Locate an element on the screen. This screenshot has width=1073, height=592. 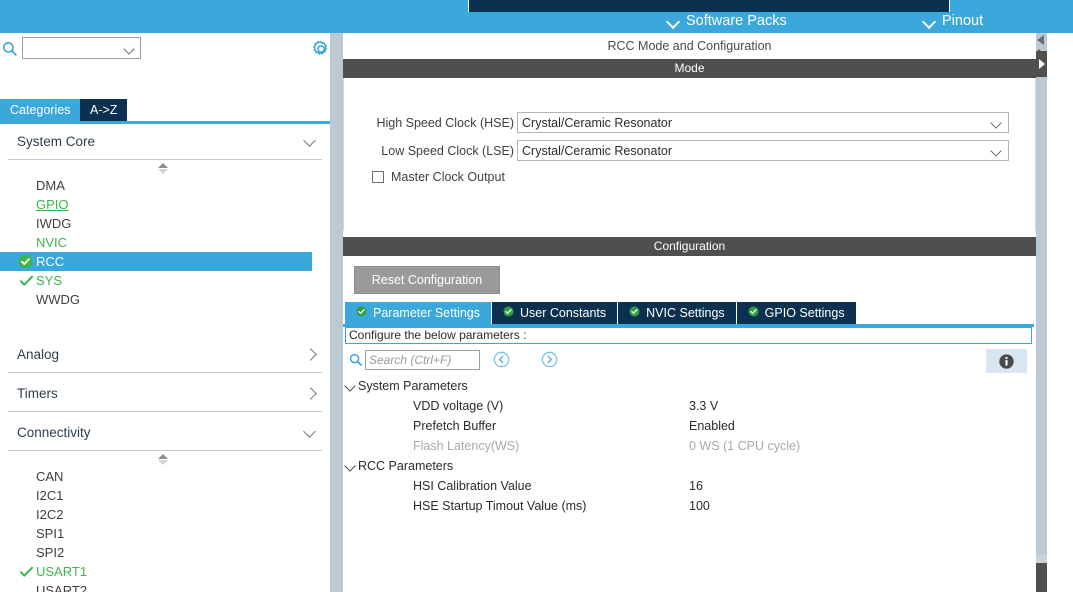
ip-item-usart1: USART1 is located at coordinates (165, 571).